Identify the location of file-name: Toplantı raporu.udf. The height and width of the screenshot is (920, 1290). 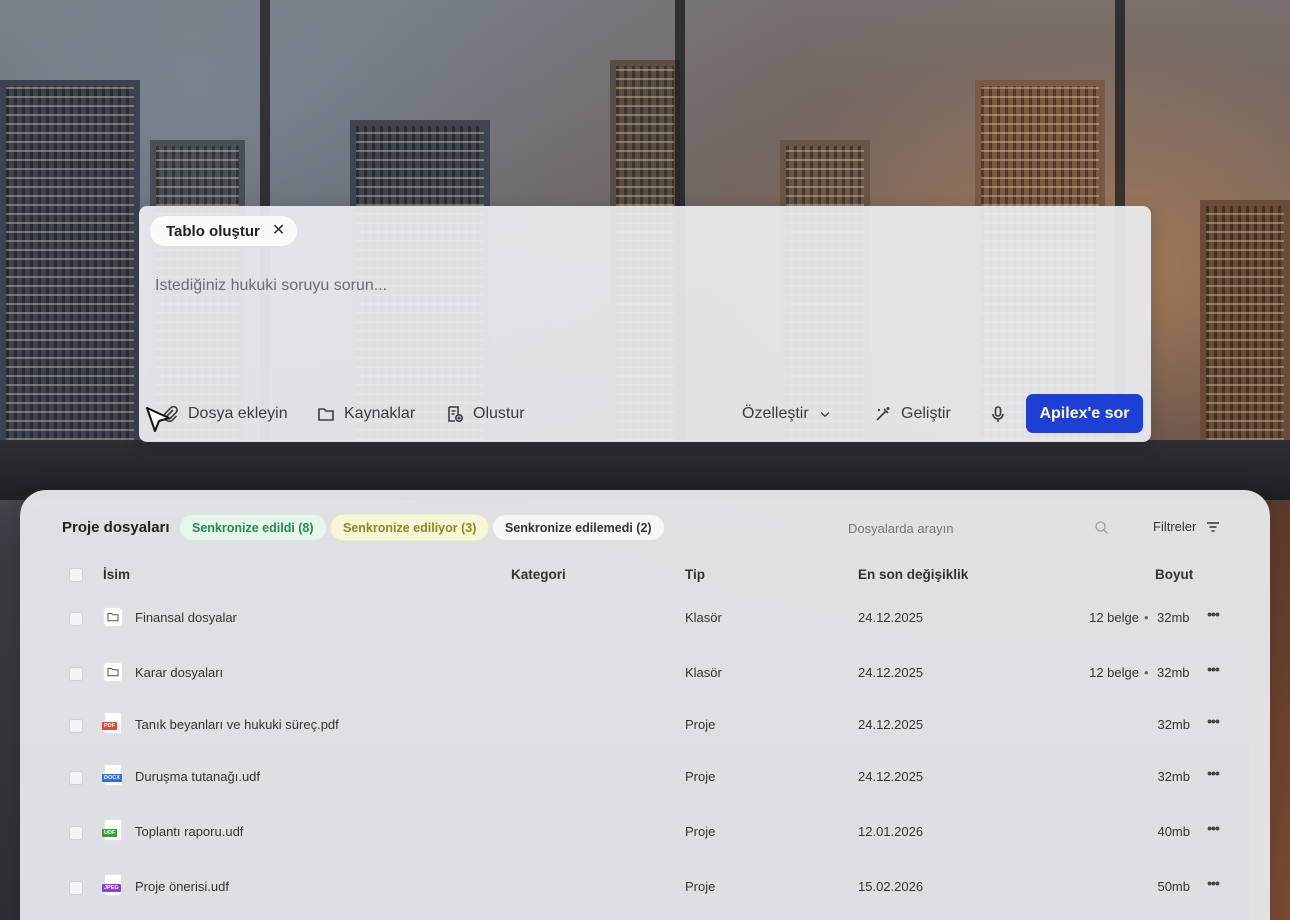
(189, 831).